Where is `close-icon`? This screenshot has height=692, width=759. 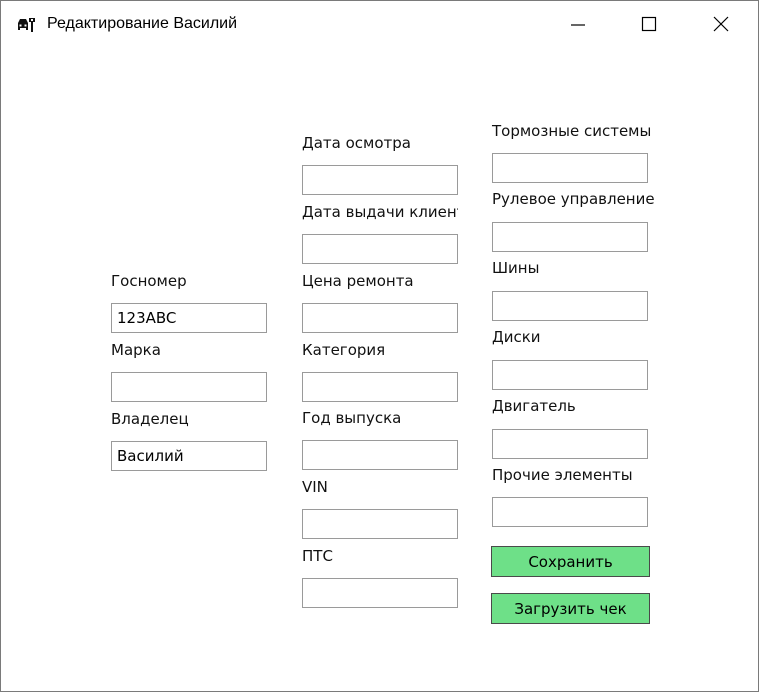 close-icon is located at coordinates (721, 24).